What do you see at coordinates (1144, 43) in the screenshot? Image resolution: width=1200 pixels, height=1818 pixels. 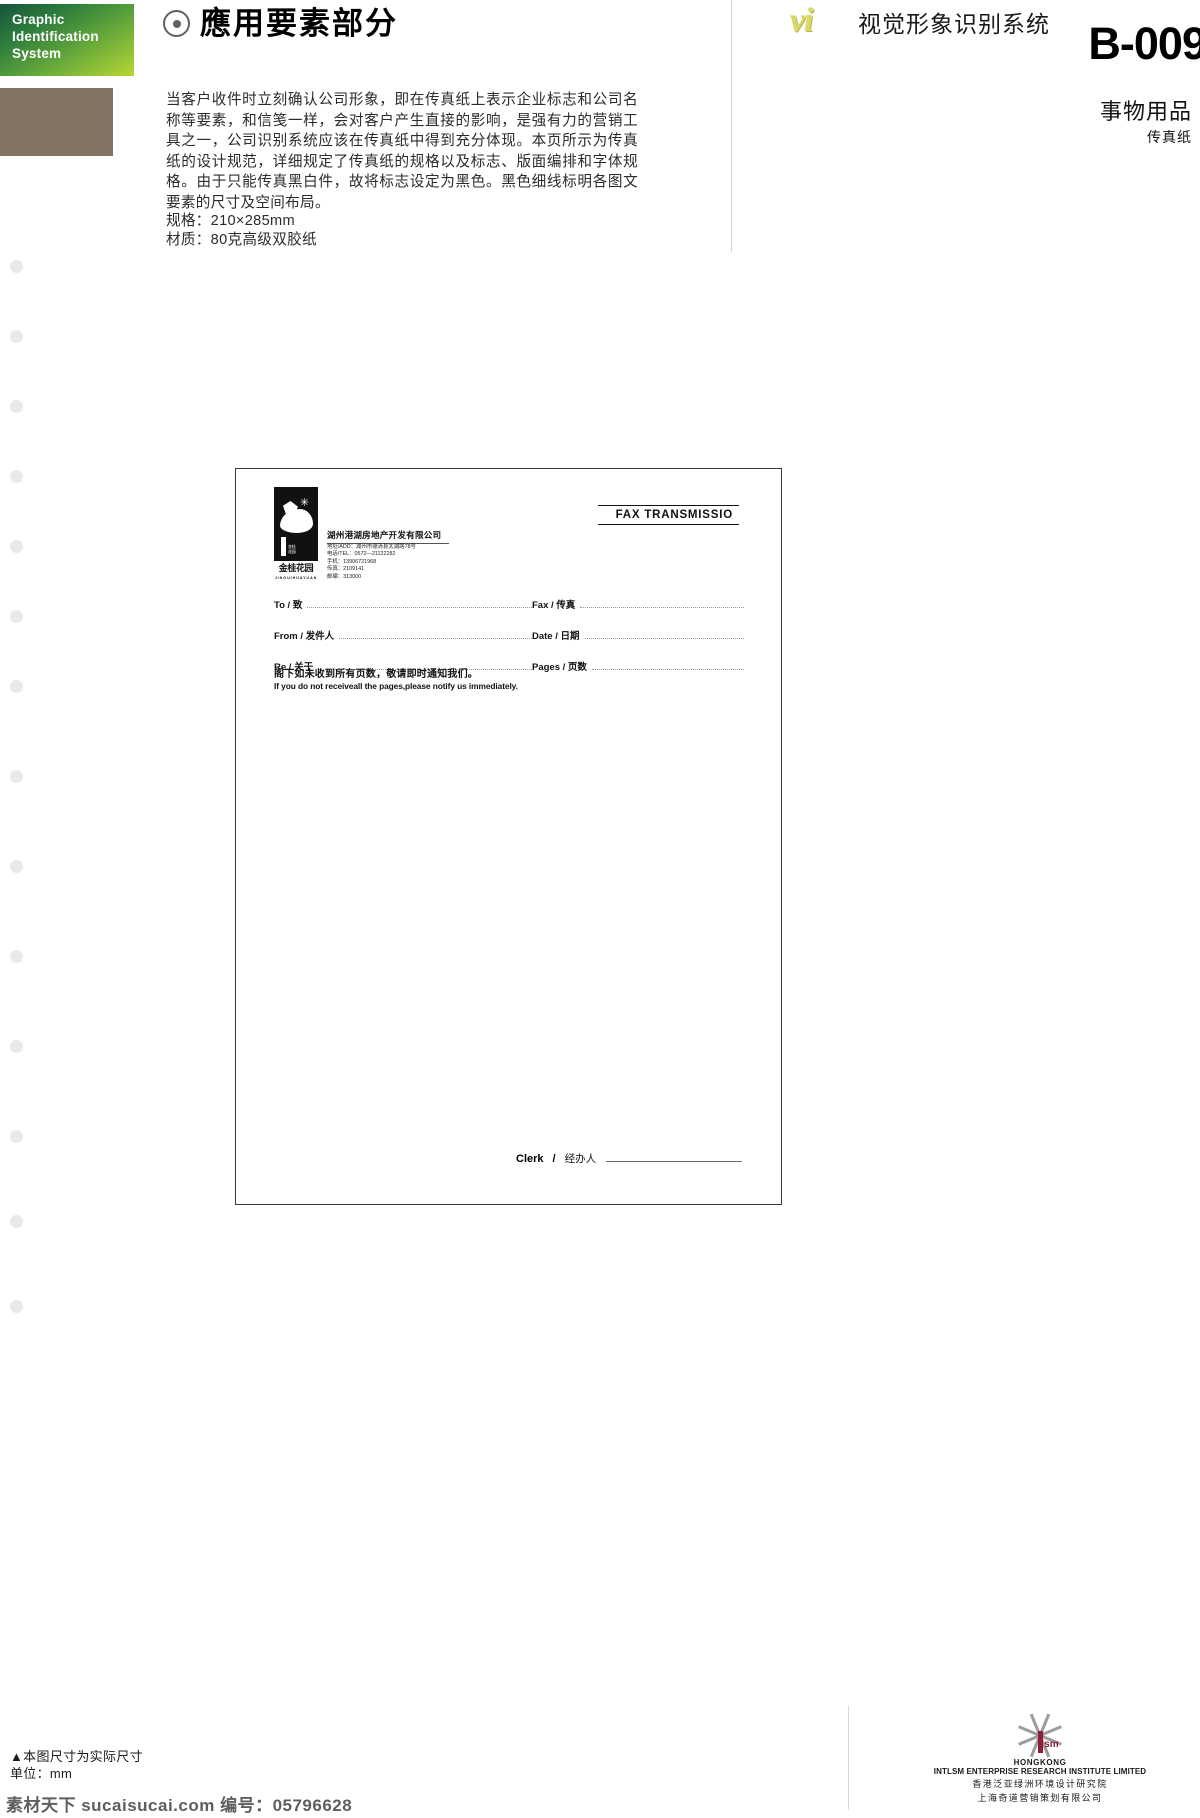 I see `page-code: B-009` at bounding box center [1144, 43].